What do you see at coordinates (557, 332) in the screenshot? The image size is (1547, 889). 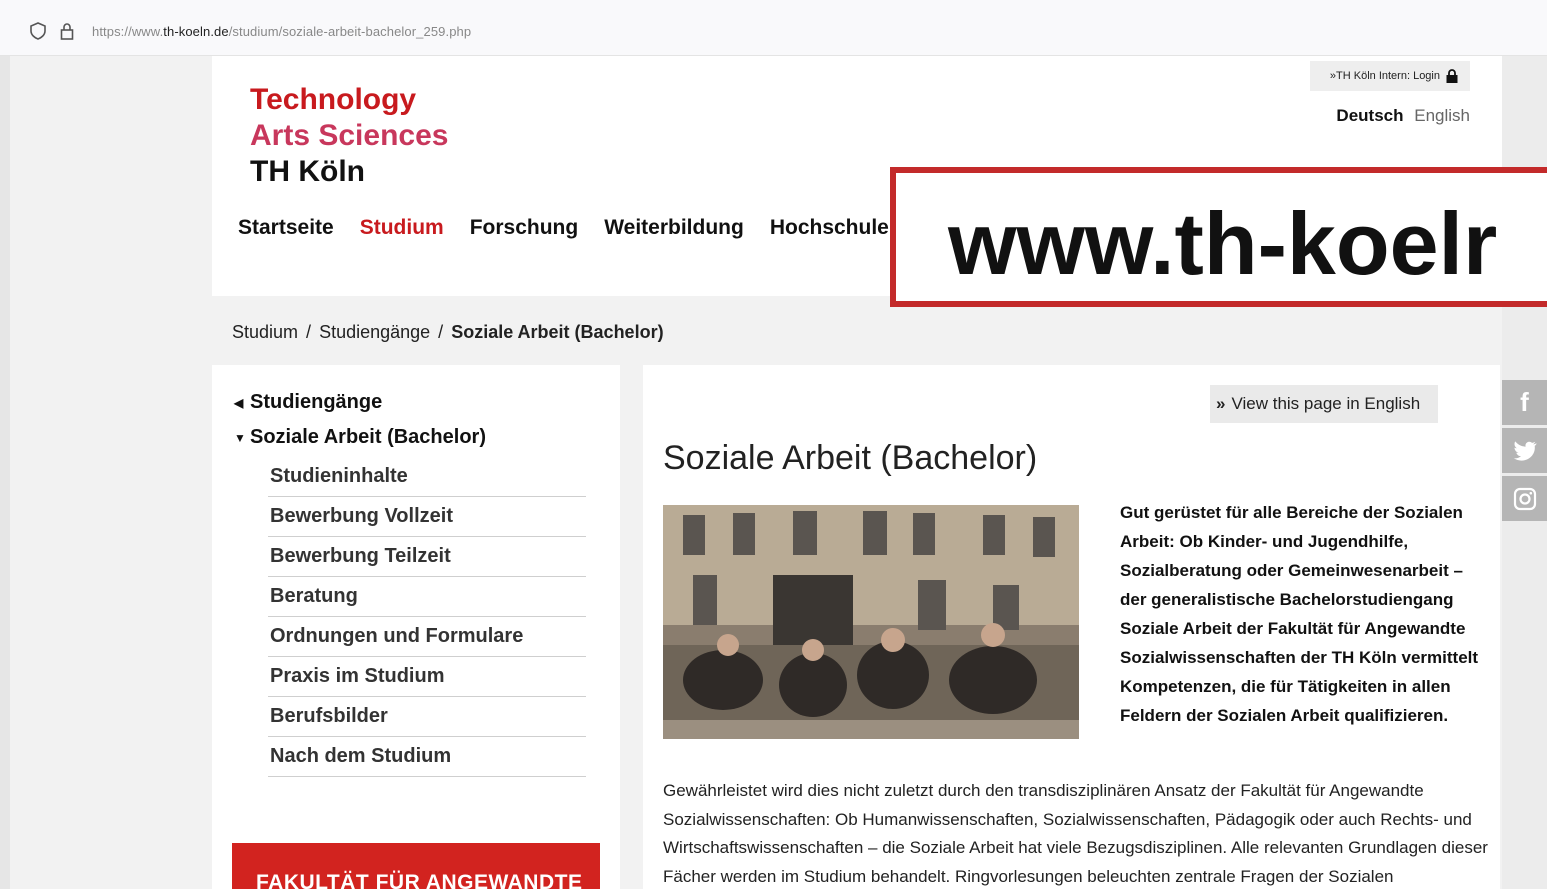 I see `breadcrumb-current: Soziale Arbeit (Bachelor)` at bounding box center [557, 332].